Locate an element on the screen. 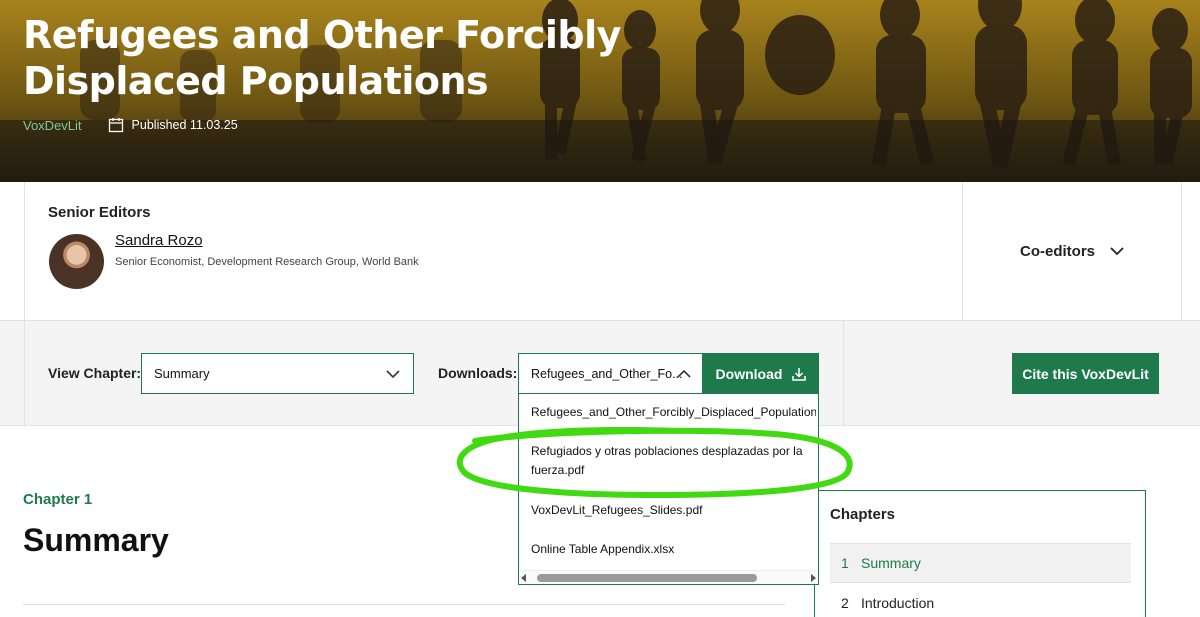 This screenshot has height=617, width=1200. download-button: Download is located at coordinates (761, 373).